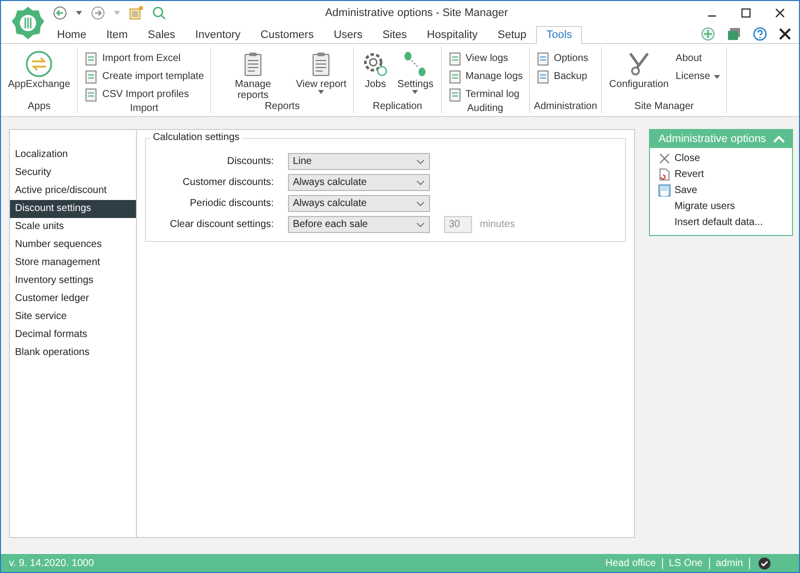 The image size is (800, 573). Describe the element at coordinates (73, 353) in the screenshot. I see `sidebar-item: Blank operations` at that location.